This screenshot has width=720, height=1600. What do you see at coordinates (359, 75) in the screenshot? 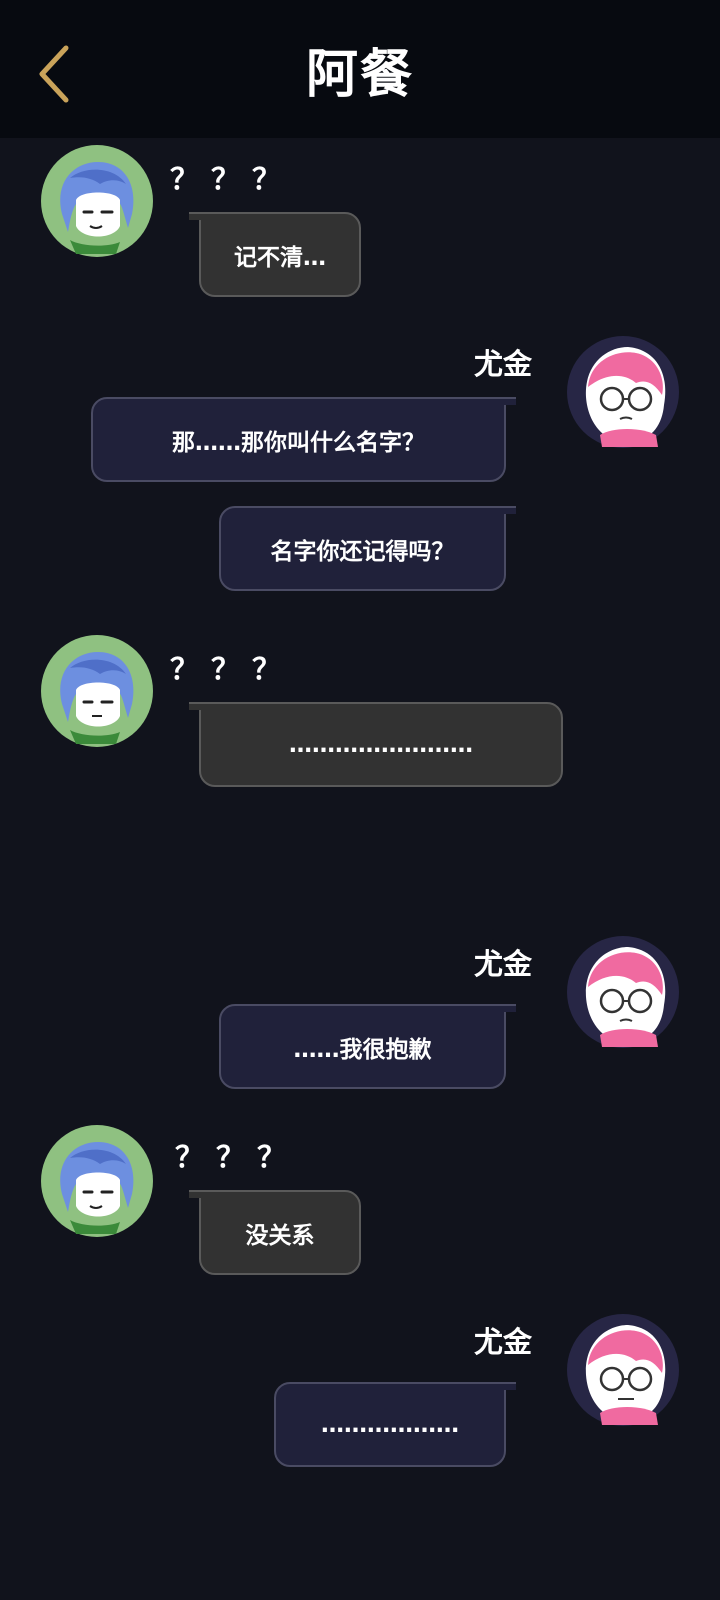
I see `page-title: 阿餐` at bounding box center [359, 75].